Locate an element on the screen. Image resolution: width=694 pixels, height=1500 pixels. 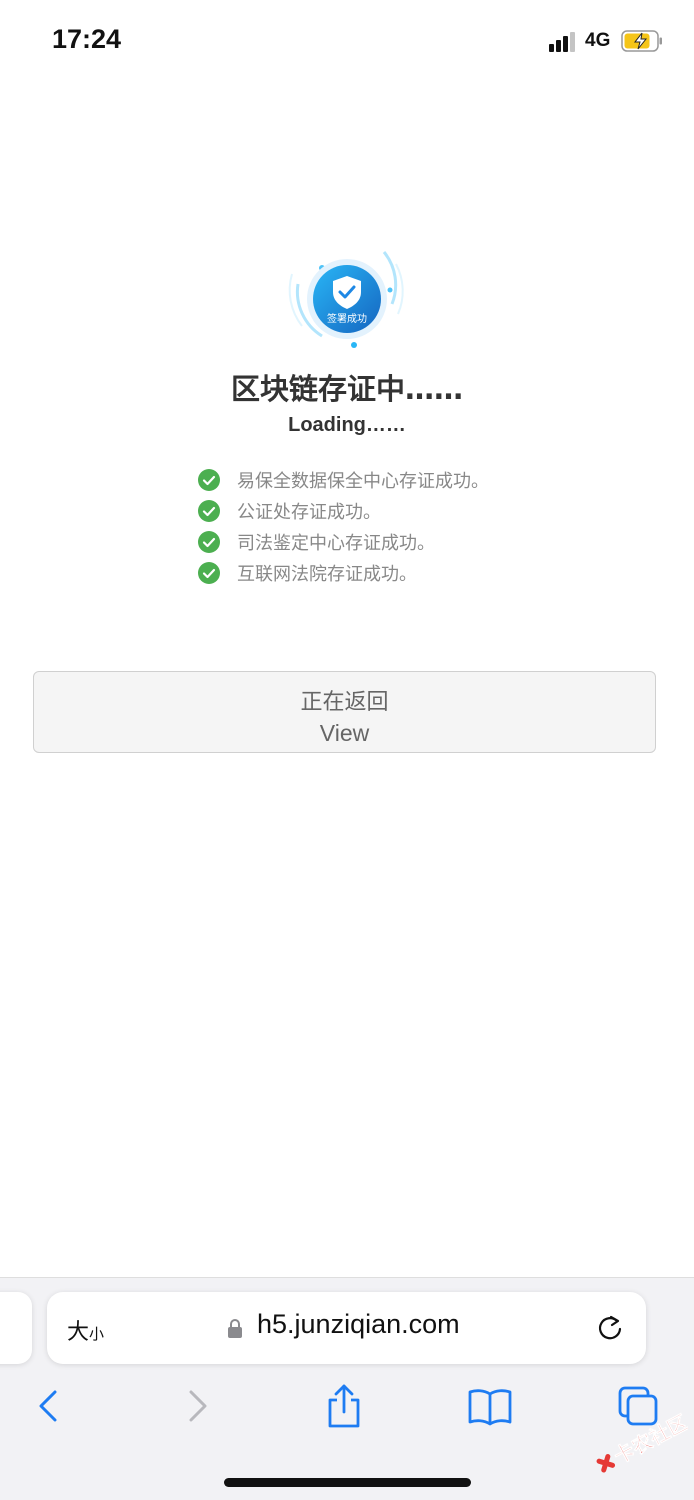
signing-success-badge-text: 签署成功 is located at coordinates (347, 319).